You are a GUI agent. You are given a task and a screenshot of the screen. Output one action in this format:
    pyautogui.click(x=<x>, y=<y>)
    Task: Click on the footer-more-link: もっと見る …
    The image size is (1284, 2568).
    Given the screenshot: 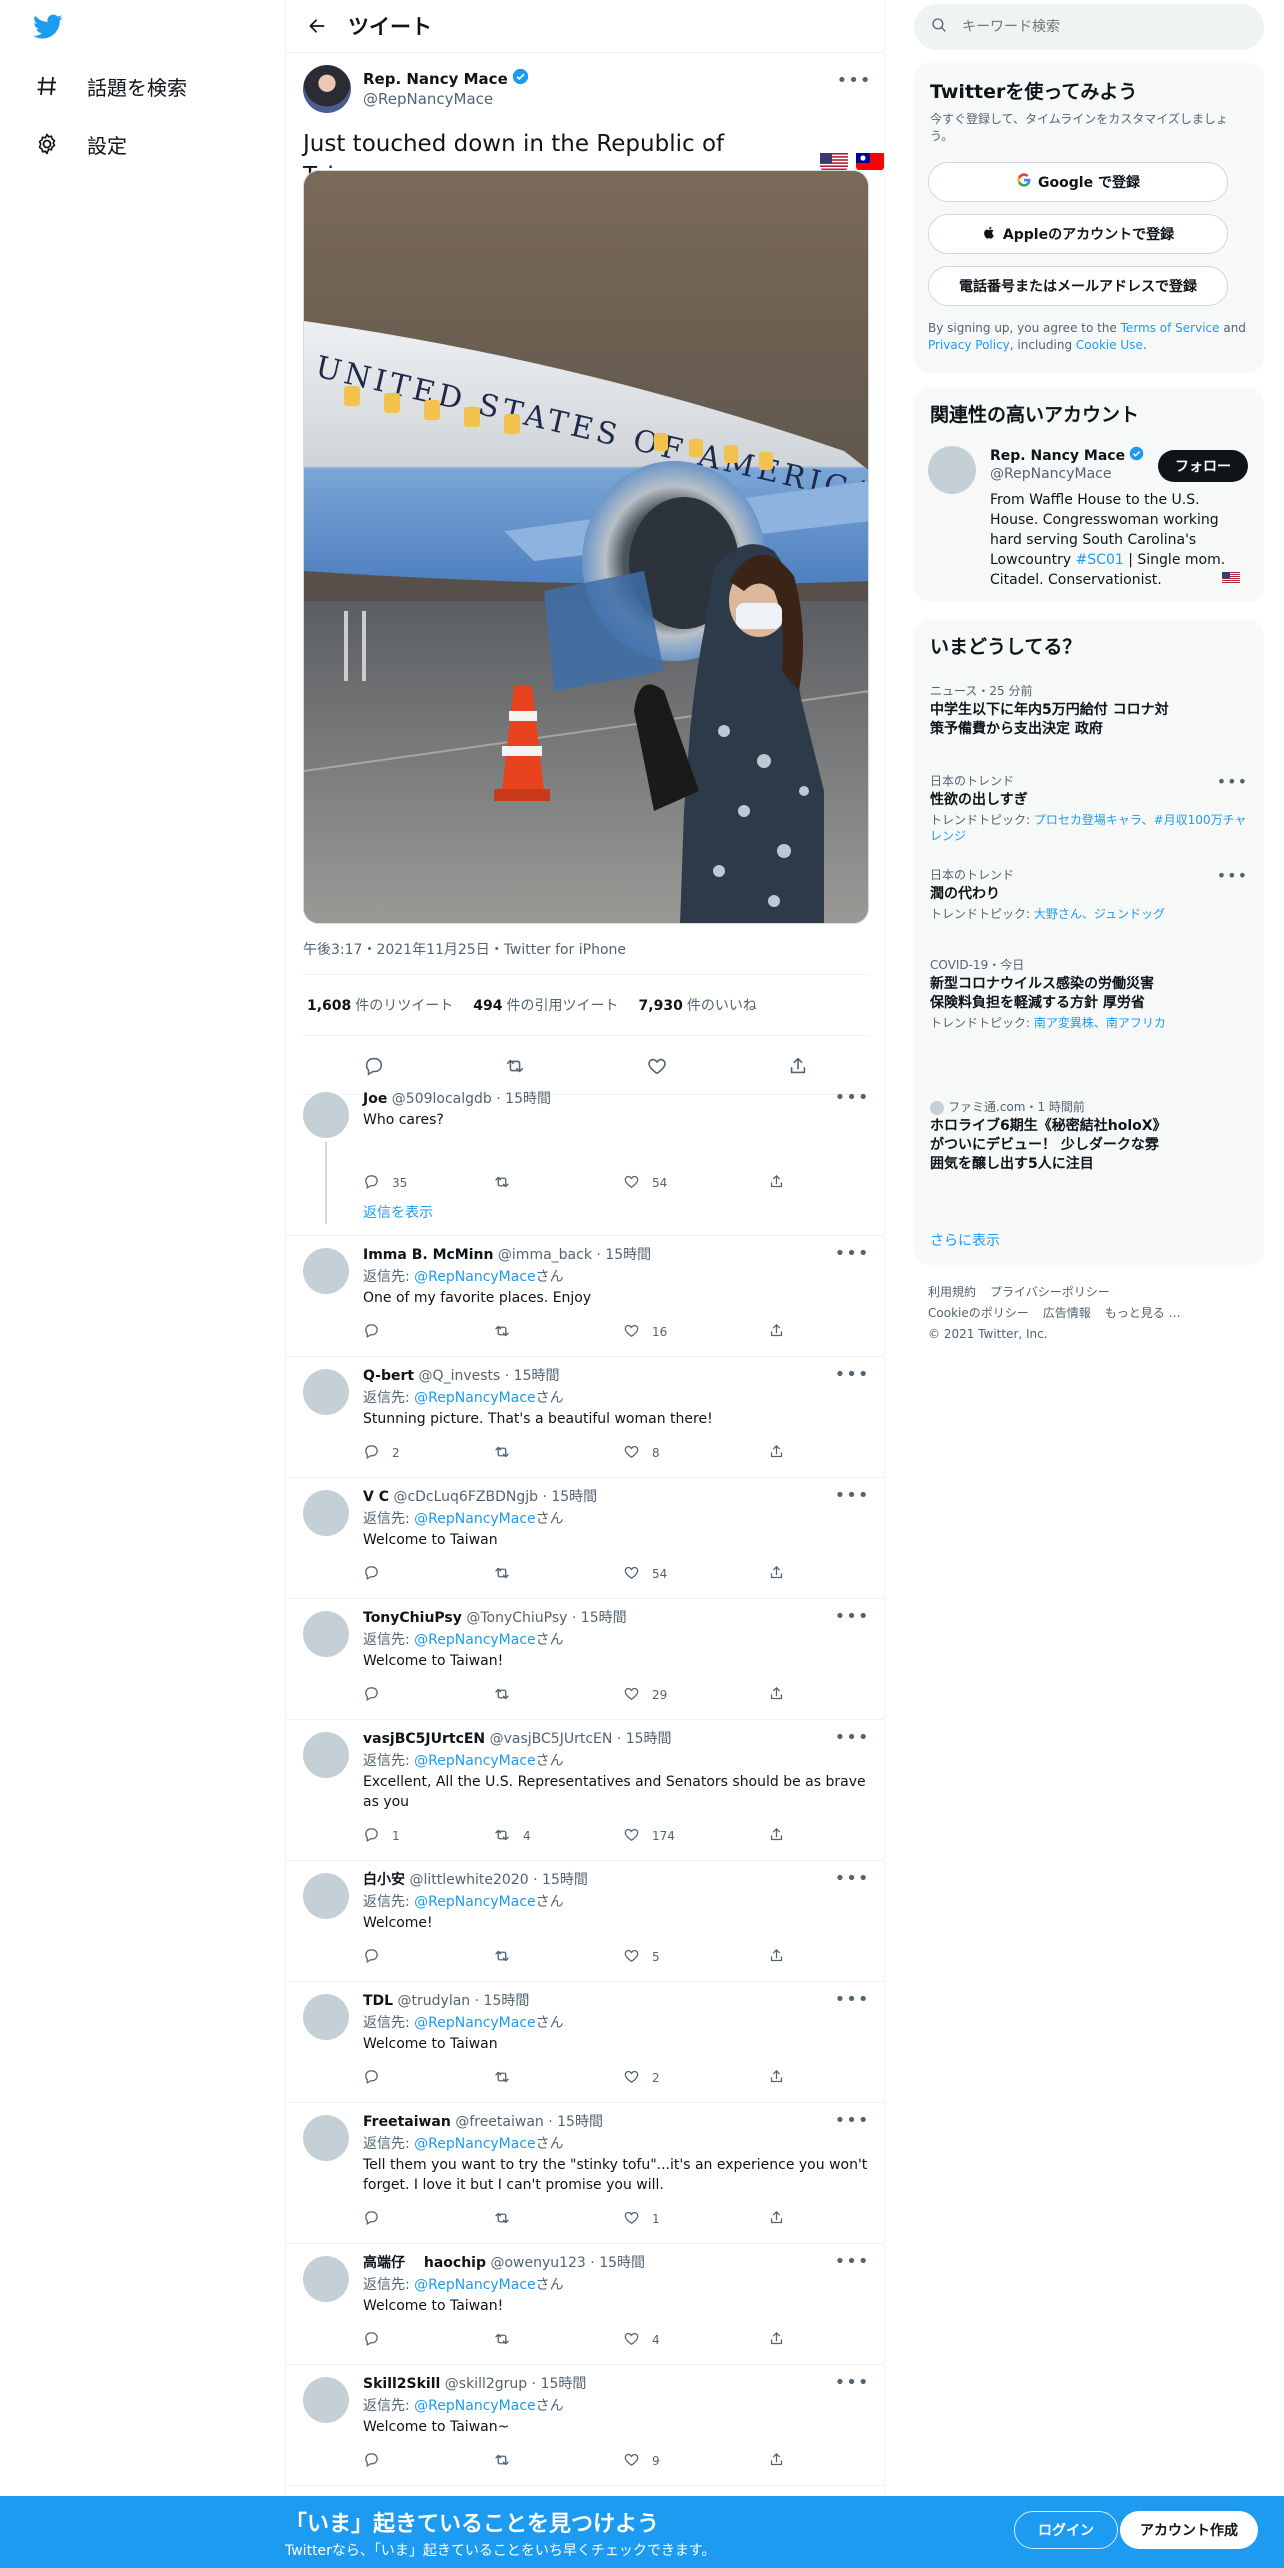 What is the action you would take?
    pyautogui.click(x=1143, y=1313)
    